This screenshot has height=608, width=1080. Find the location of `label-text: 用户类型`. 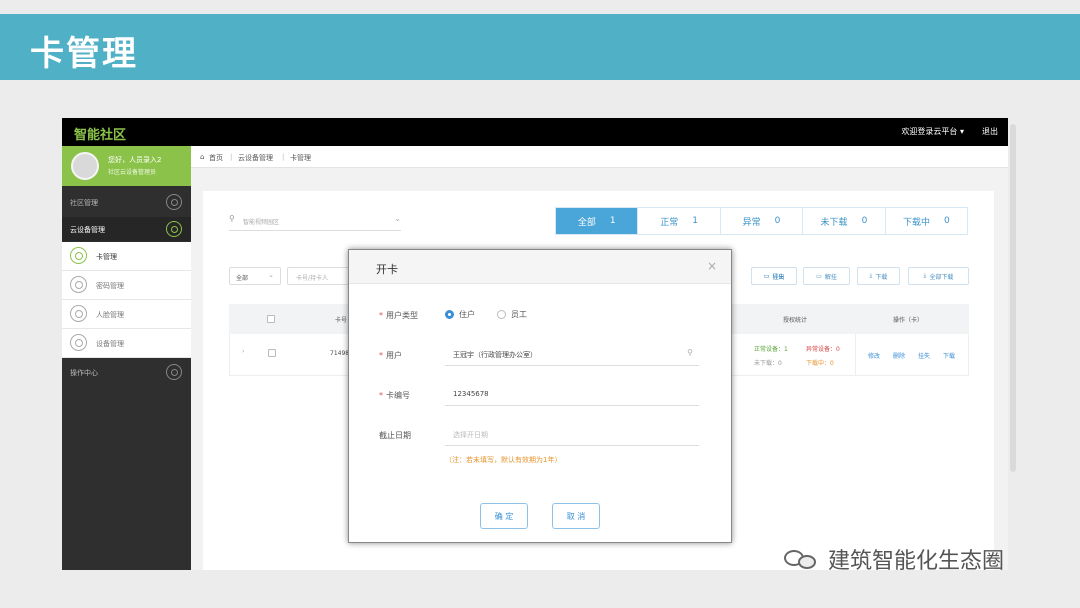

label-text: 用户类型 is located at coordinates (402, 315).